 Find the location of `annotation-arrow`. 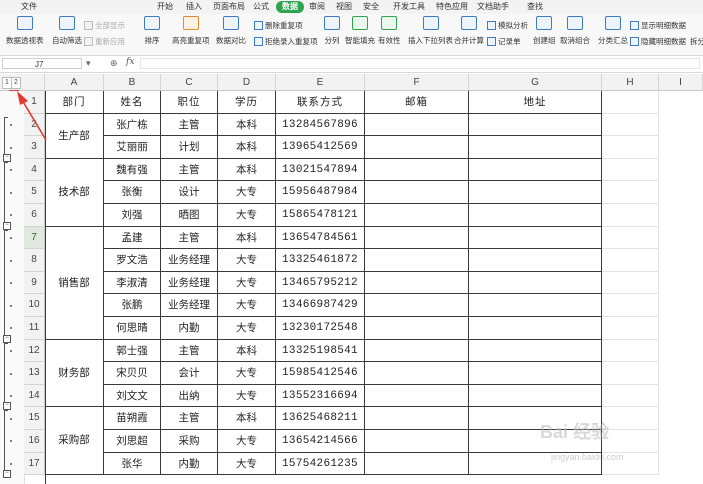

annotation-arrow is located at coordinates (32, 116).